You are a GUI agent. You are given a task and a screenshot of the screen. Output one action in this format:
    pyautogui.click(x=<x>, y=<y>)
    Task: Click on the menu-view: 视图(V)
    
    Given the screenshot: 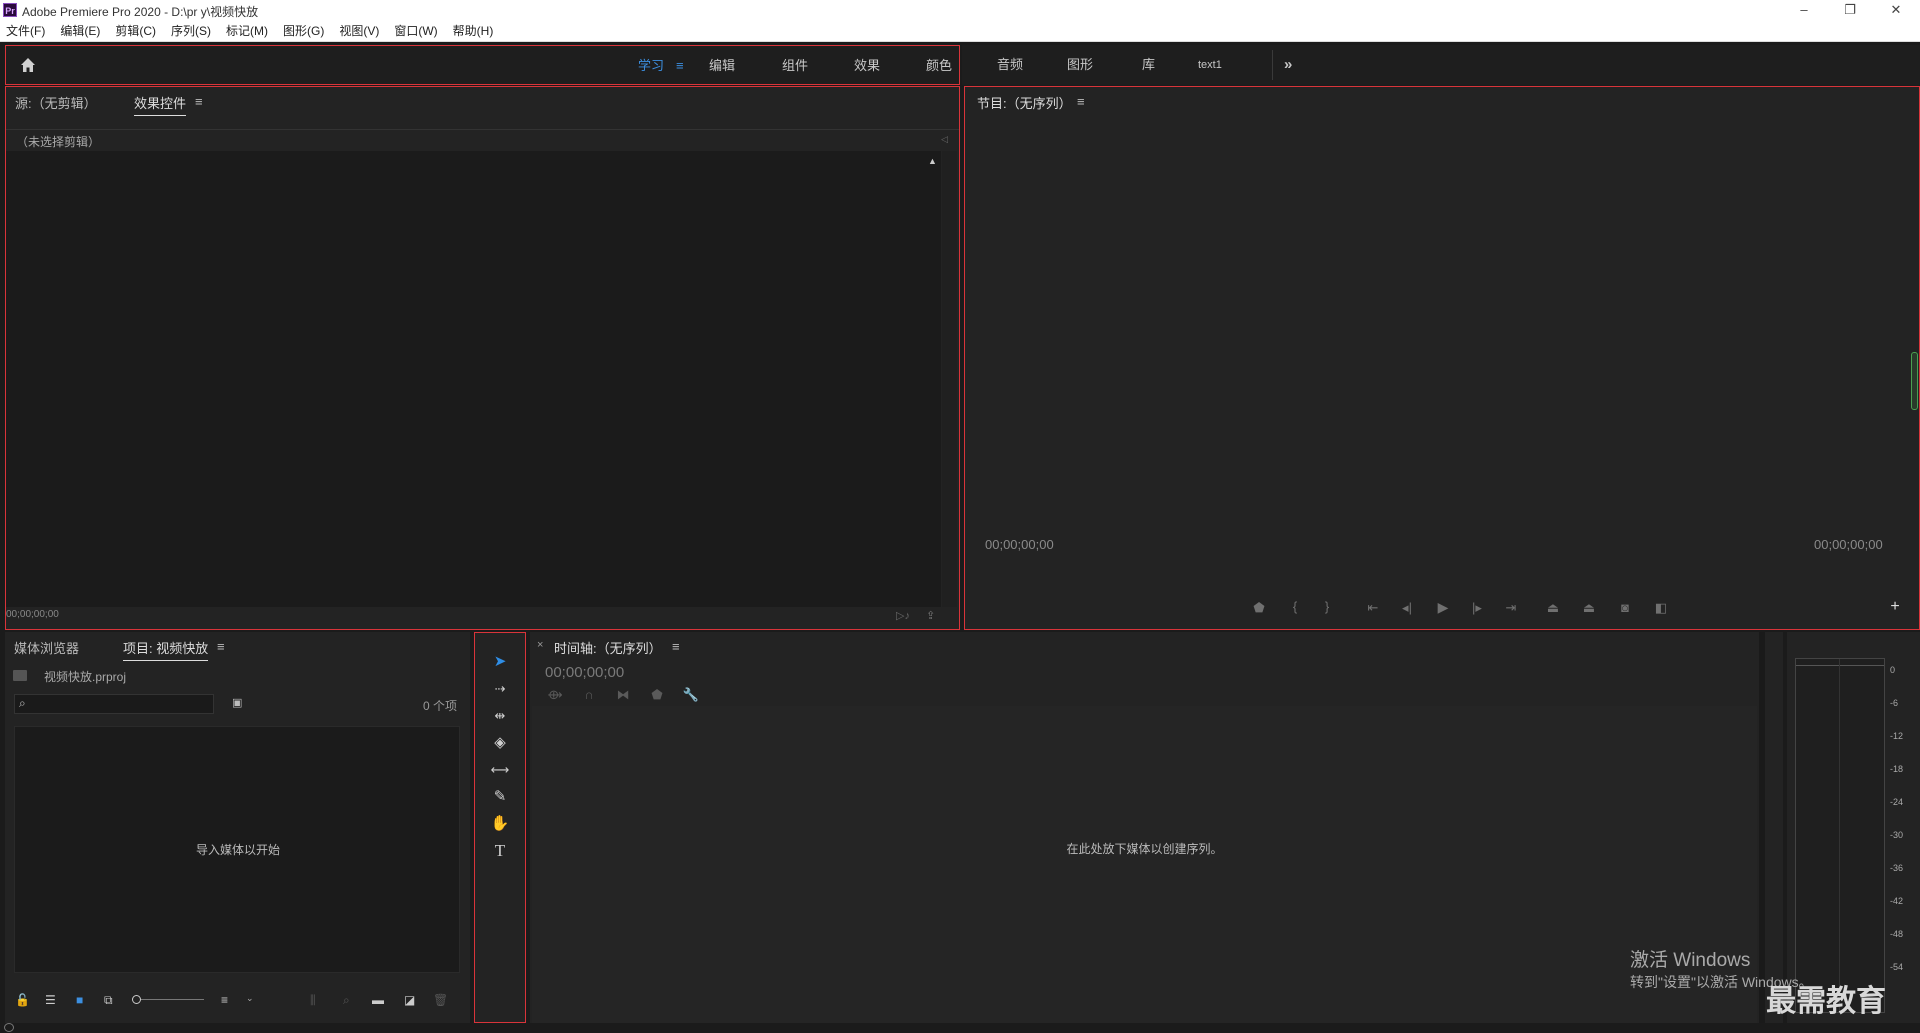 What is the action you would take?
    pyautogui.click(x=359, y=30)
    